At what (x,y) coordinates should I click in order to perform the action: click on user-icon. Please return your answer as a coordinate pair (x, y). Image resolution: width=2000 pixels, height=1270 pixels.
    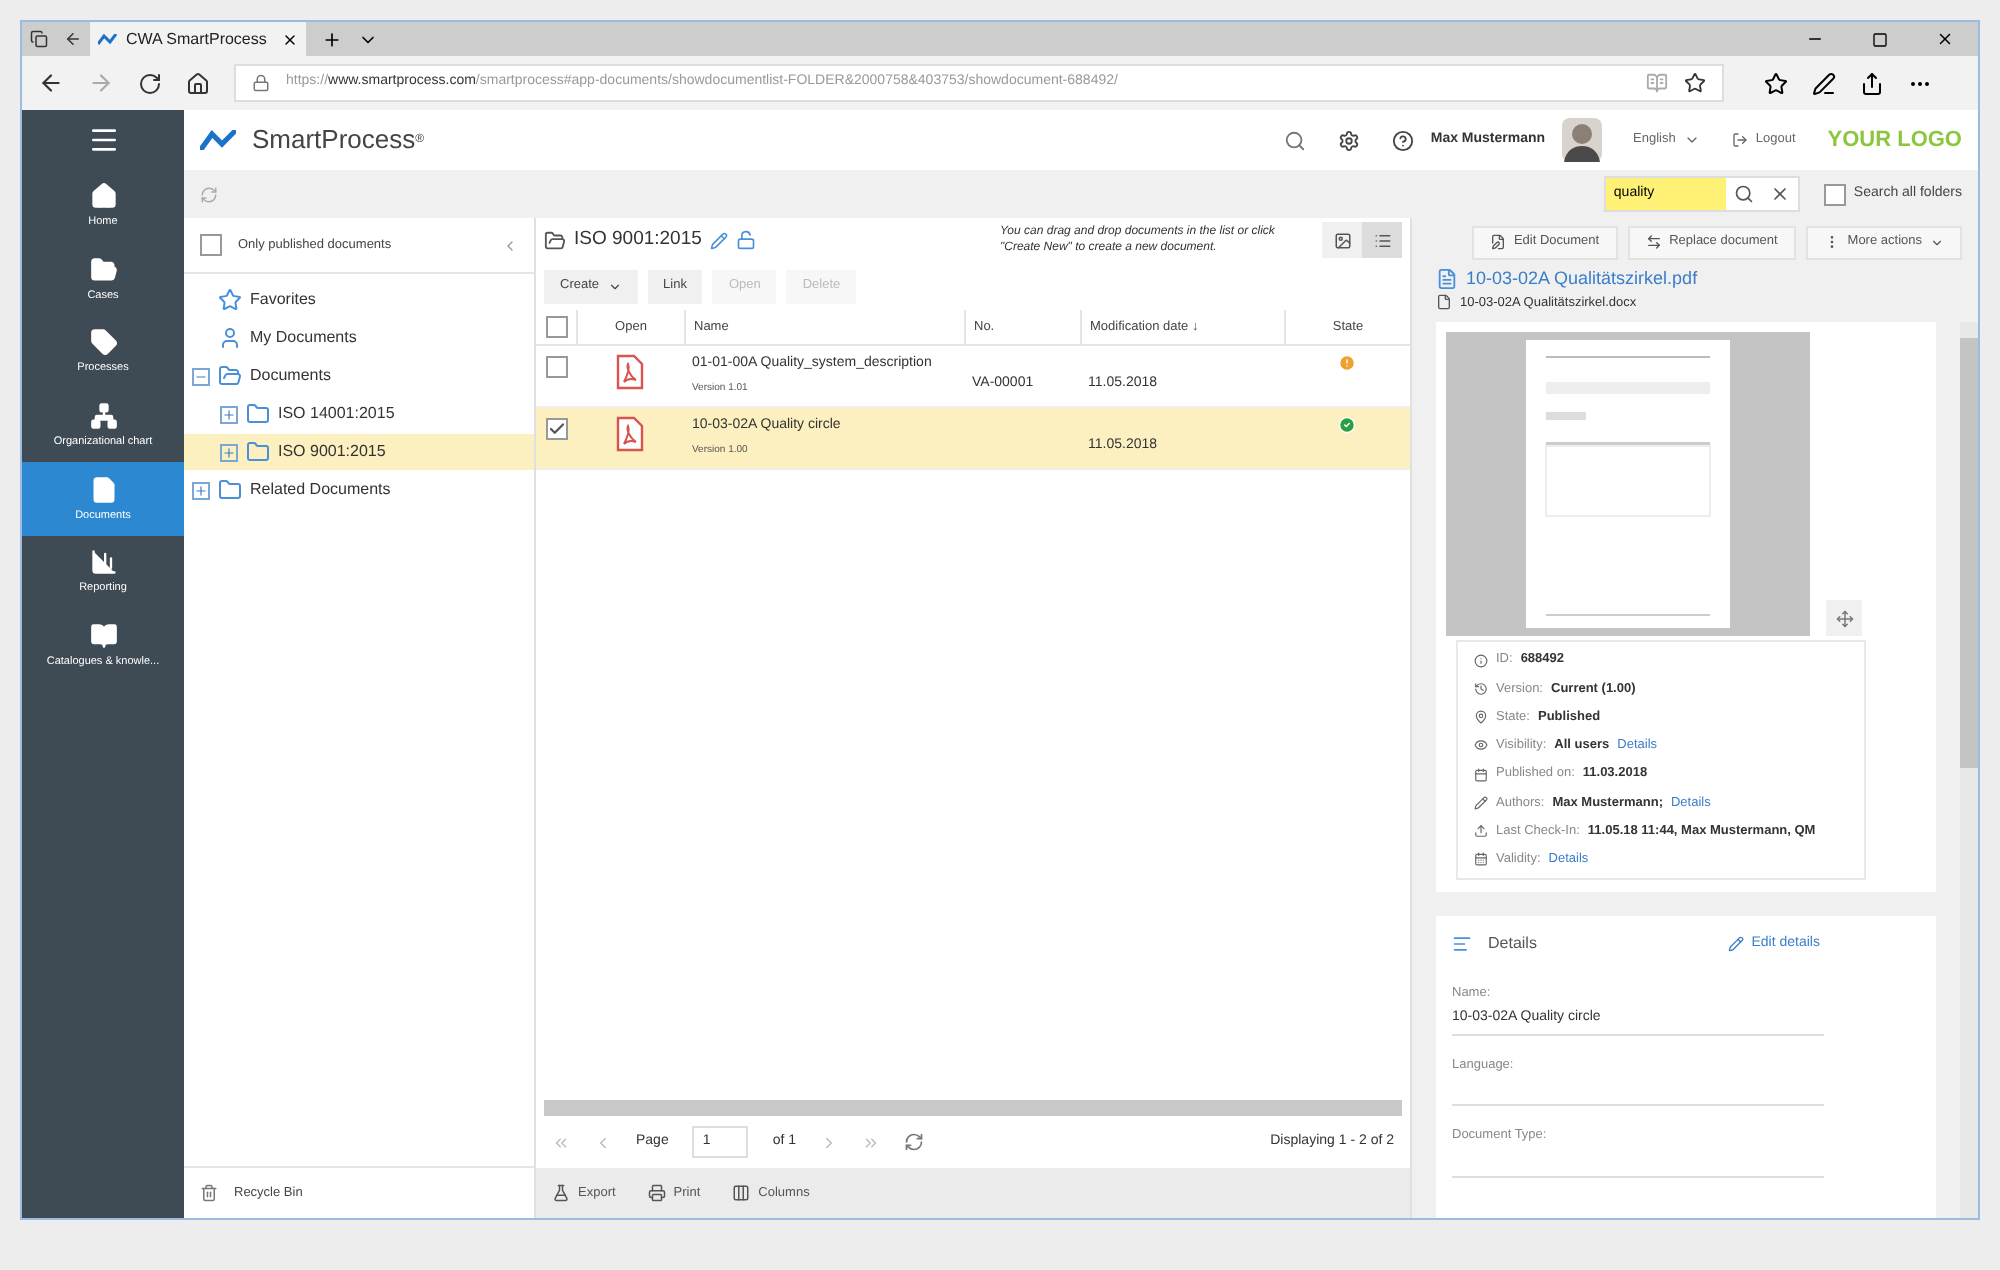
    Looking at the image, I should click on (230, 338).